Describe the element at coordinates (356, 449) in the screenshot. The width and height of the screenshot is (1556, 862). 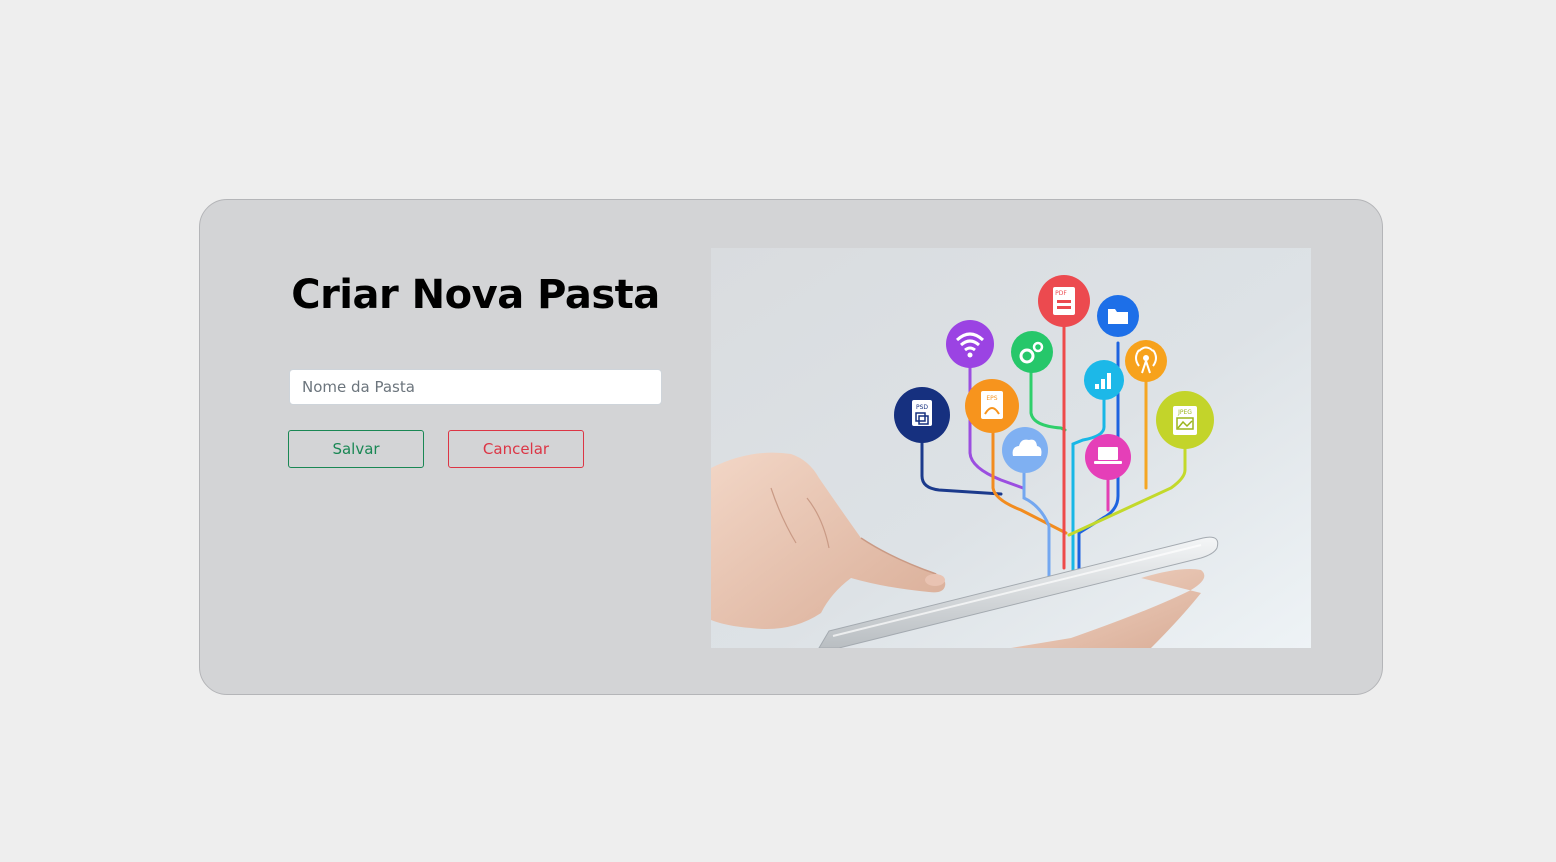
I see `save-button: Salvar` at that location.